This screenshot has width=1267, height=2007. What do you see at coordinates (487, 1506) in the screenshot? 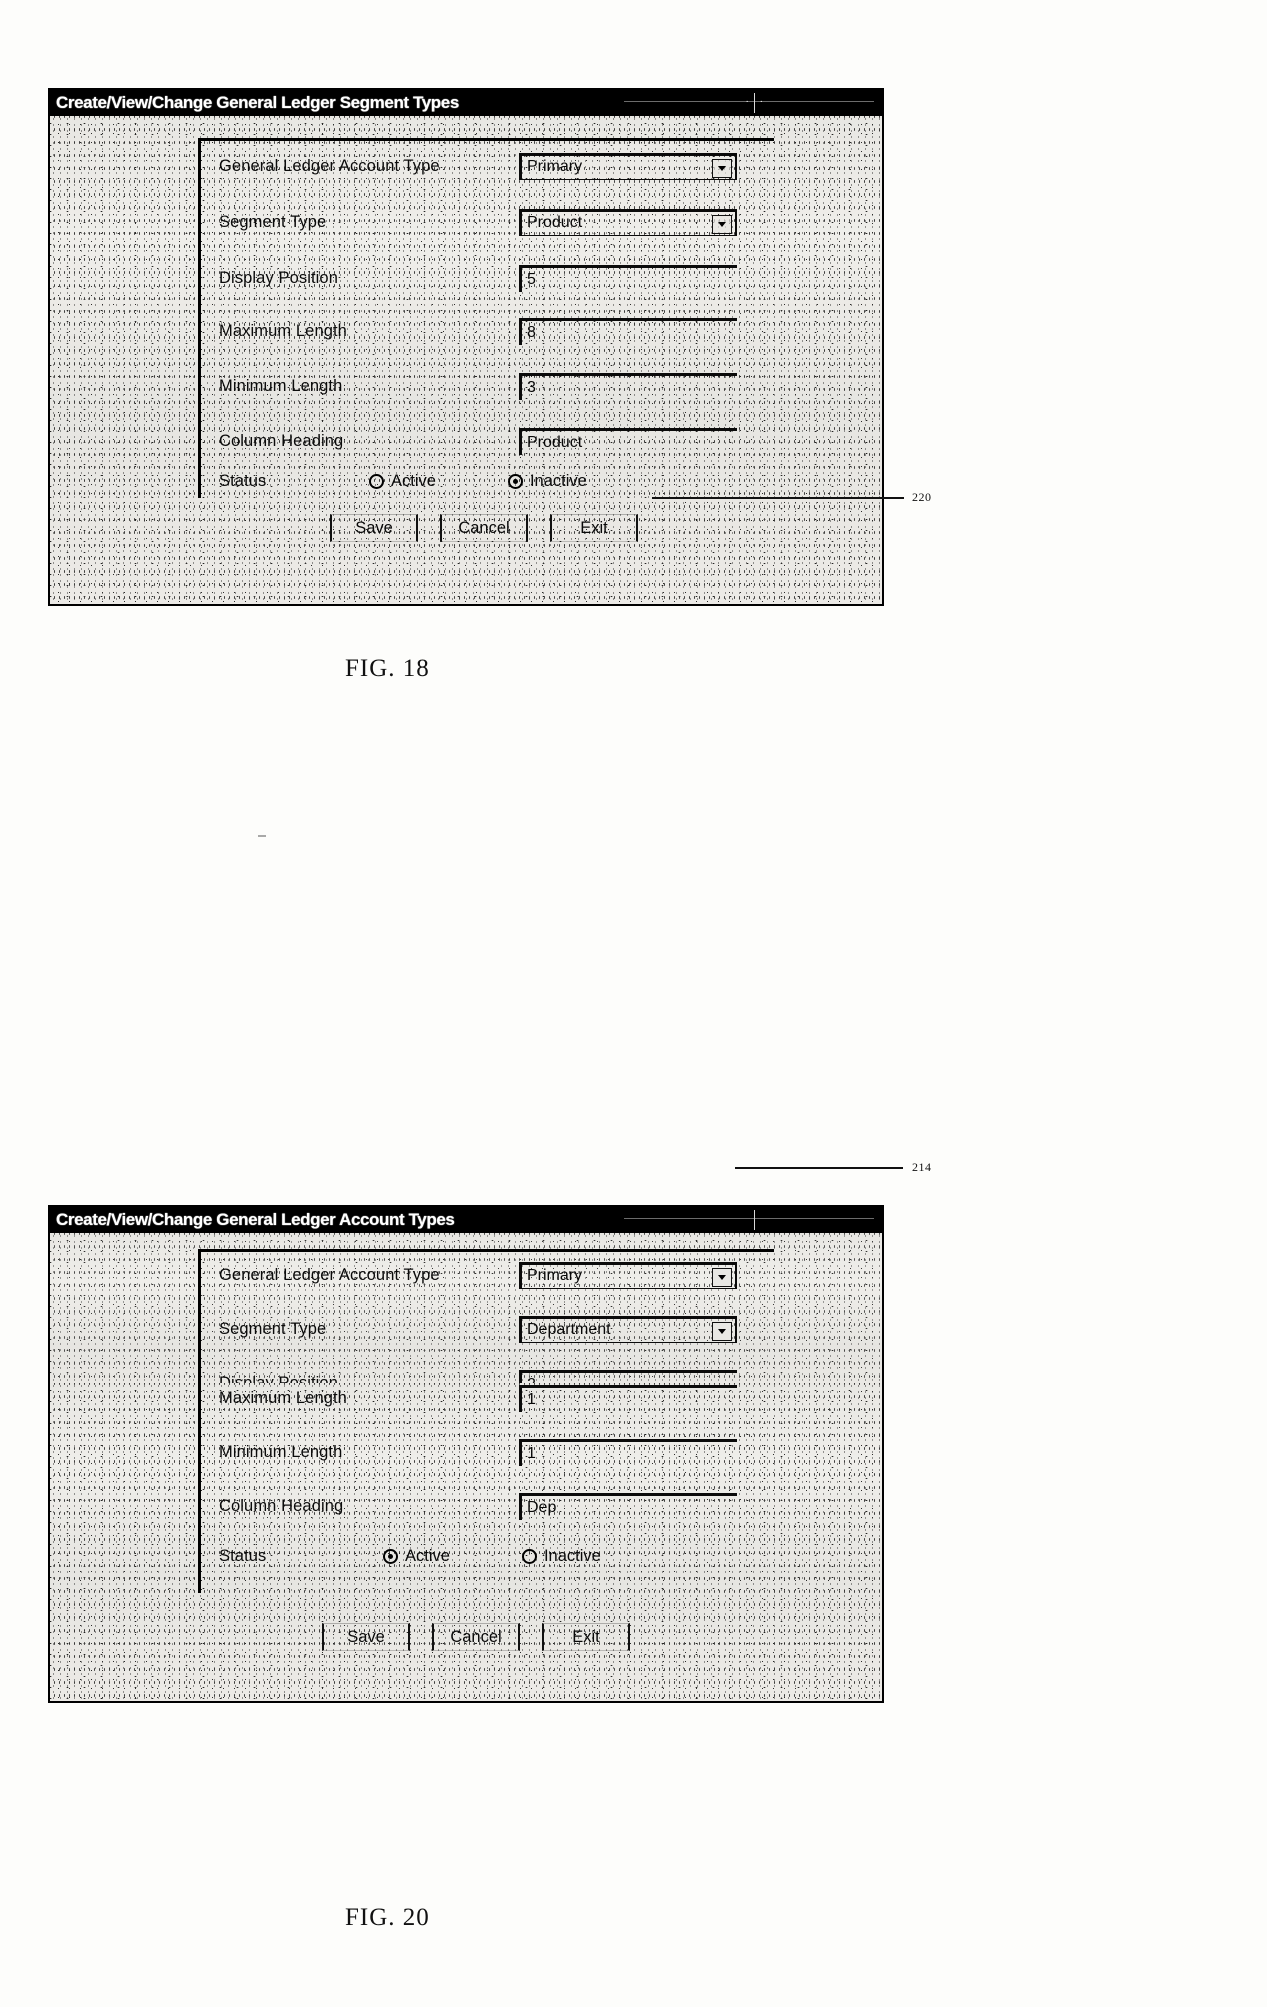
I see `form-row-column-heading: Column Heading Dep` at bounding box center [487, 1506].